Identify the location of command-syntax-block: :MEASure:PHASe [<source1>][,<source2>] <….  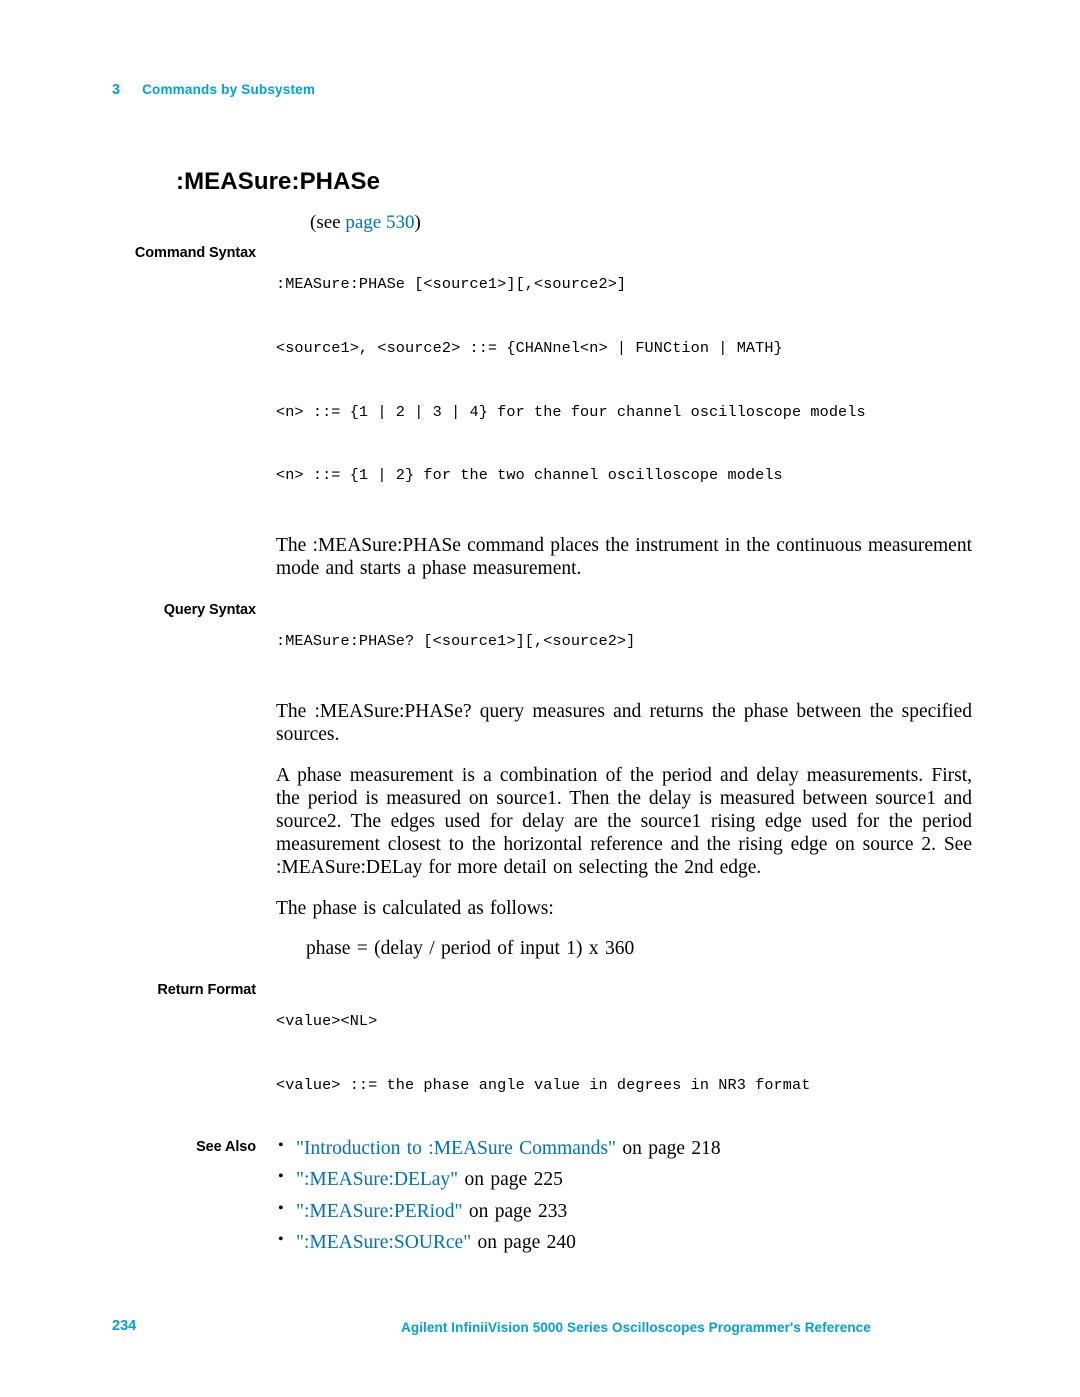
(624, 380).